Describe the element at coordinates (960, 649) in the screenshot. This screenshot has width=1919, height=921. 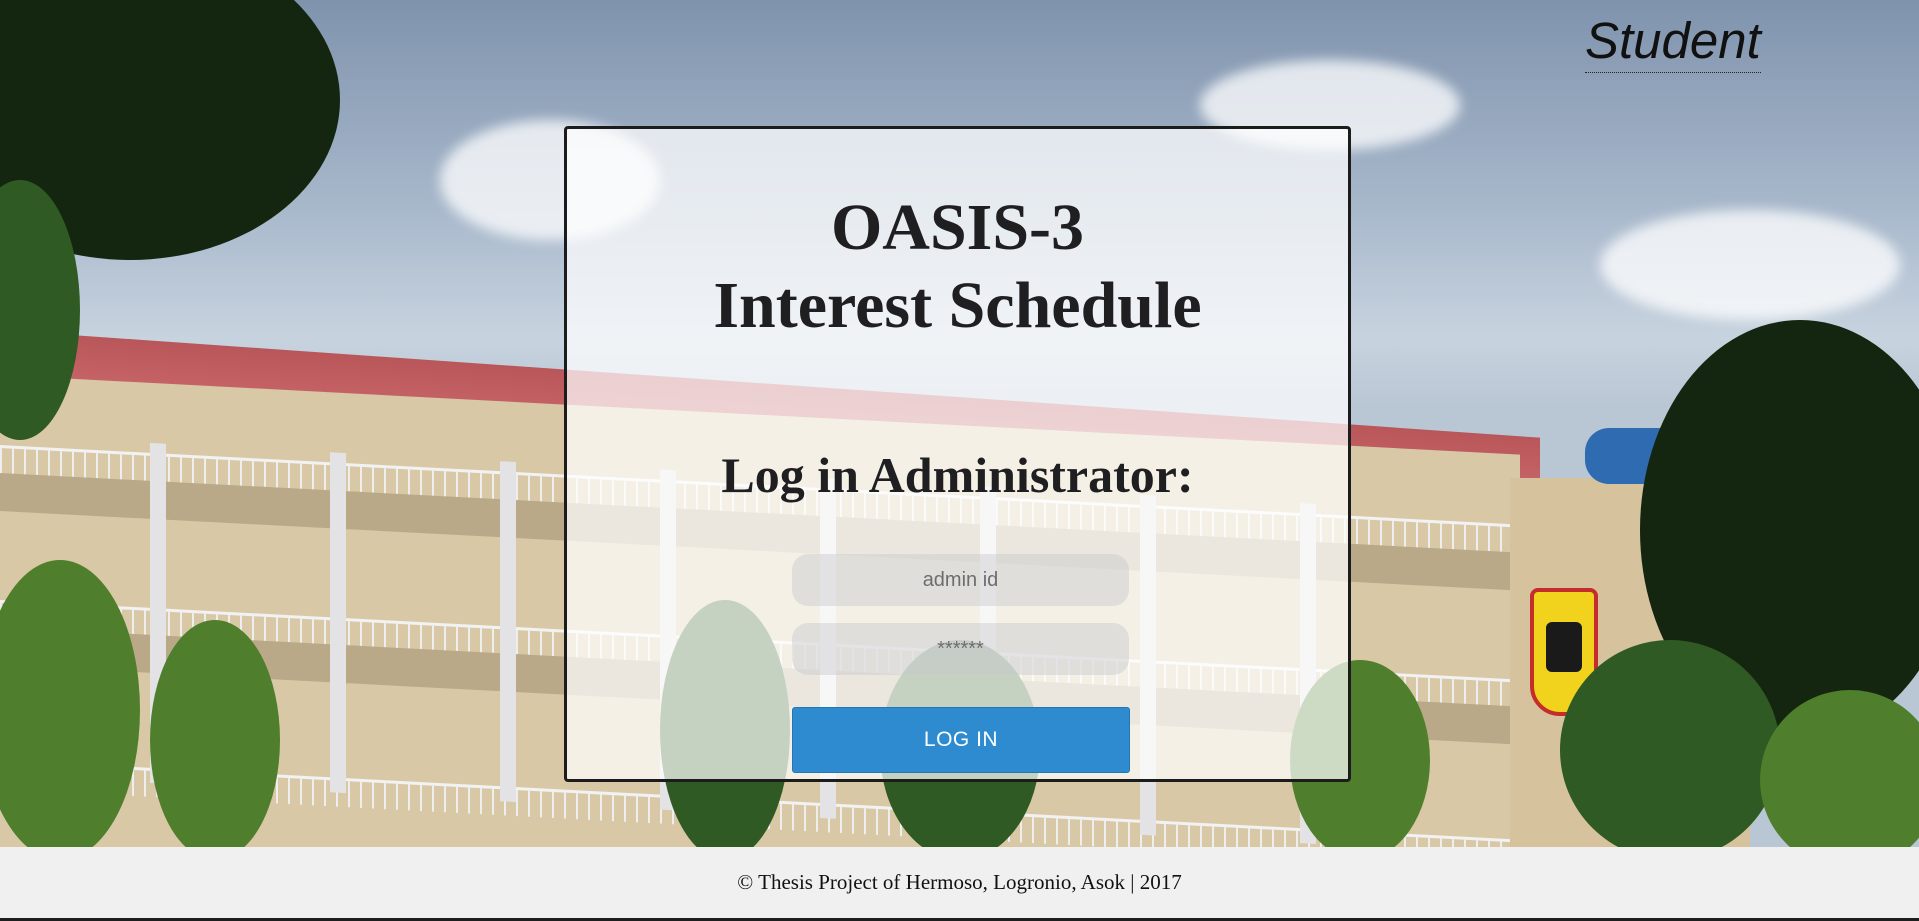
I see `password-input` at that location.